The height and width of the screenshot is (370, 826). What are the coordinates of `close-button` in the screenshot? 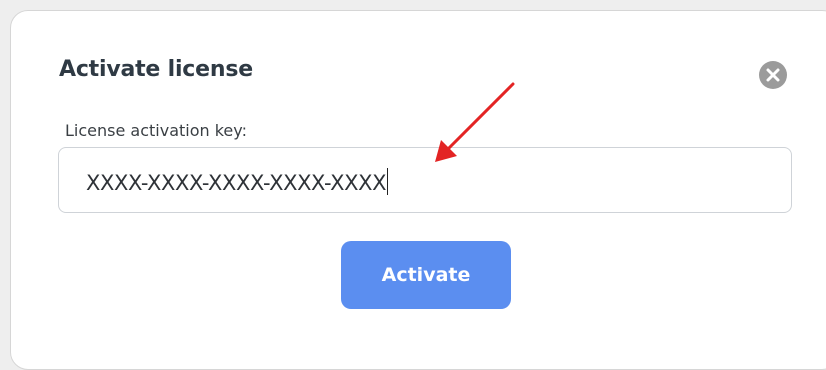 It's located at (773, 75).